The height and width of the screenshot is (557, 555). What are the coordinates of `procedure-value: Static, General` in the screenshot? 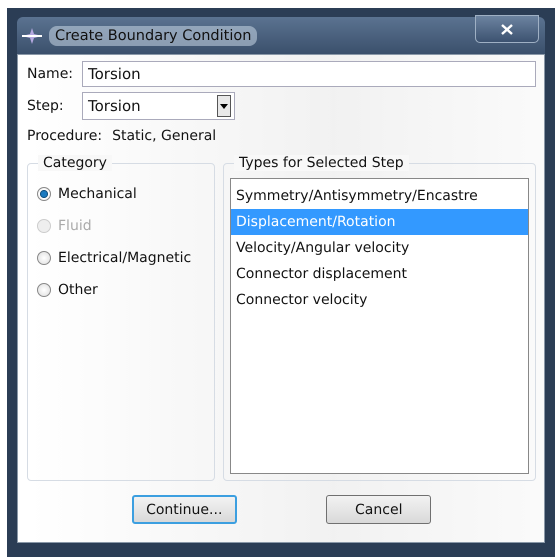 It's located at (164, 136).